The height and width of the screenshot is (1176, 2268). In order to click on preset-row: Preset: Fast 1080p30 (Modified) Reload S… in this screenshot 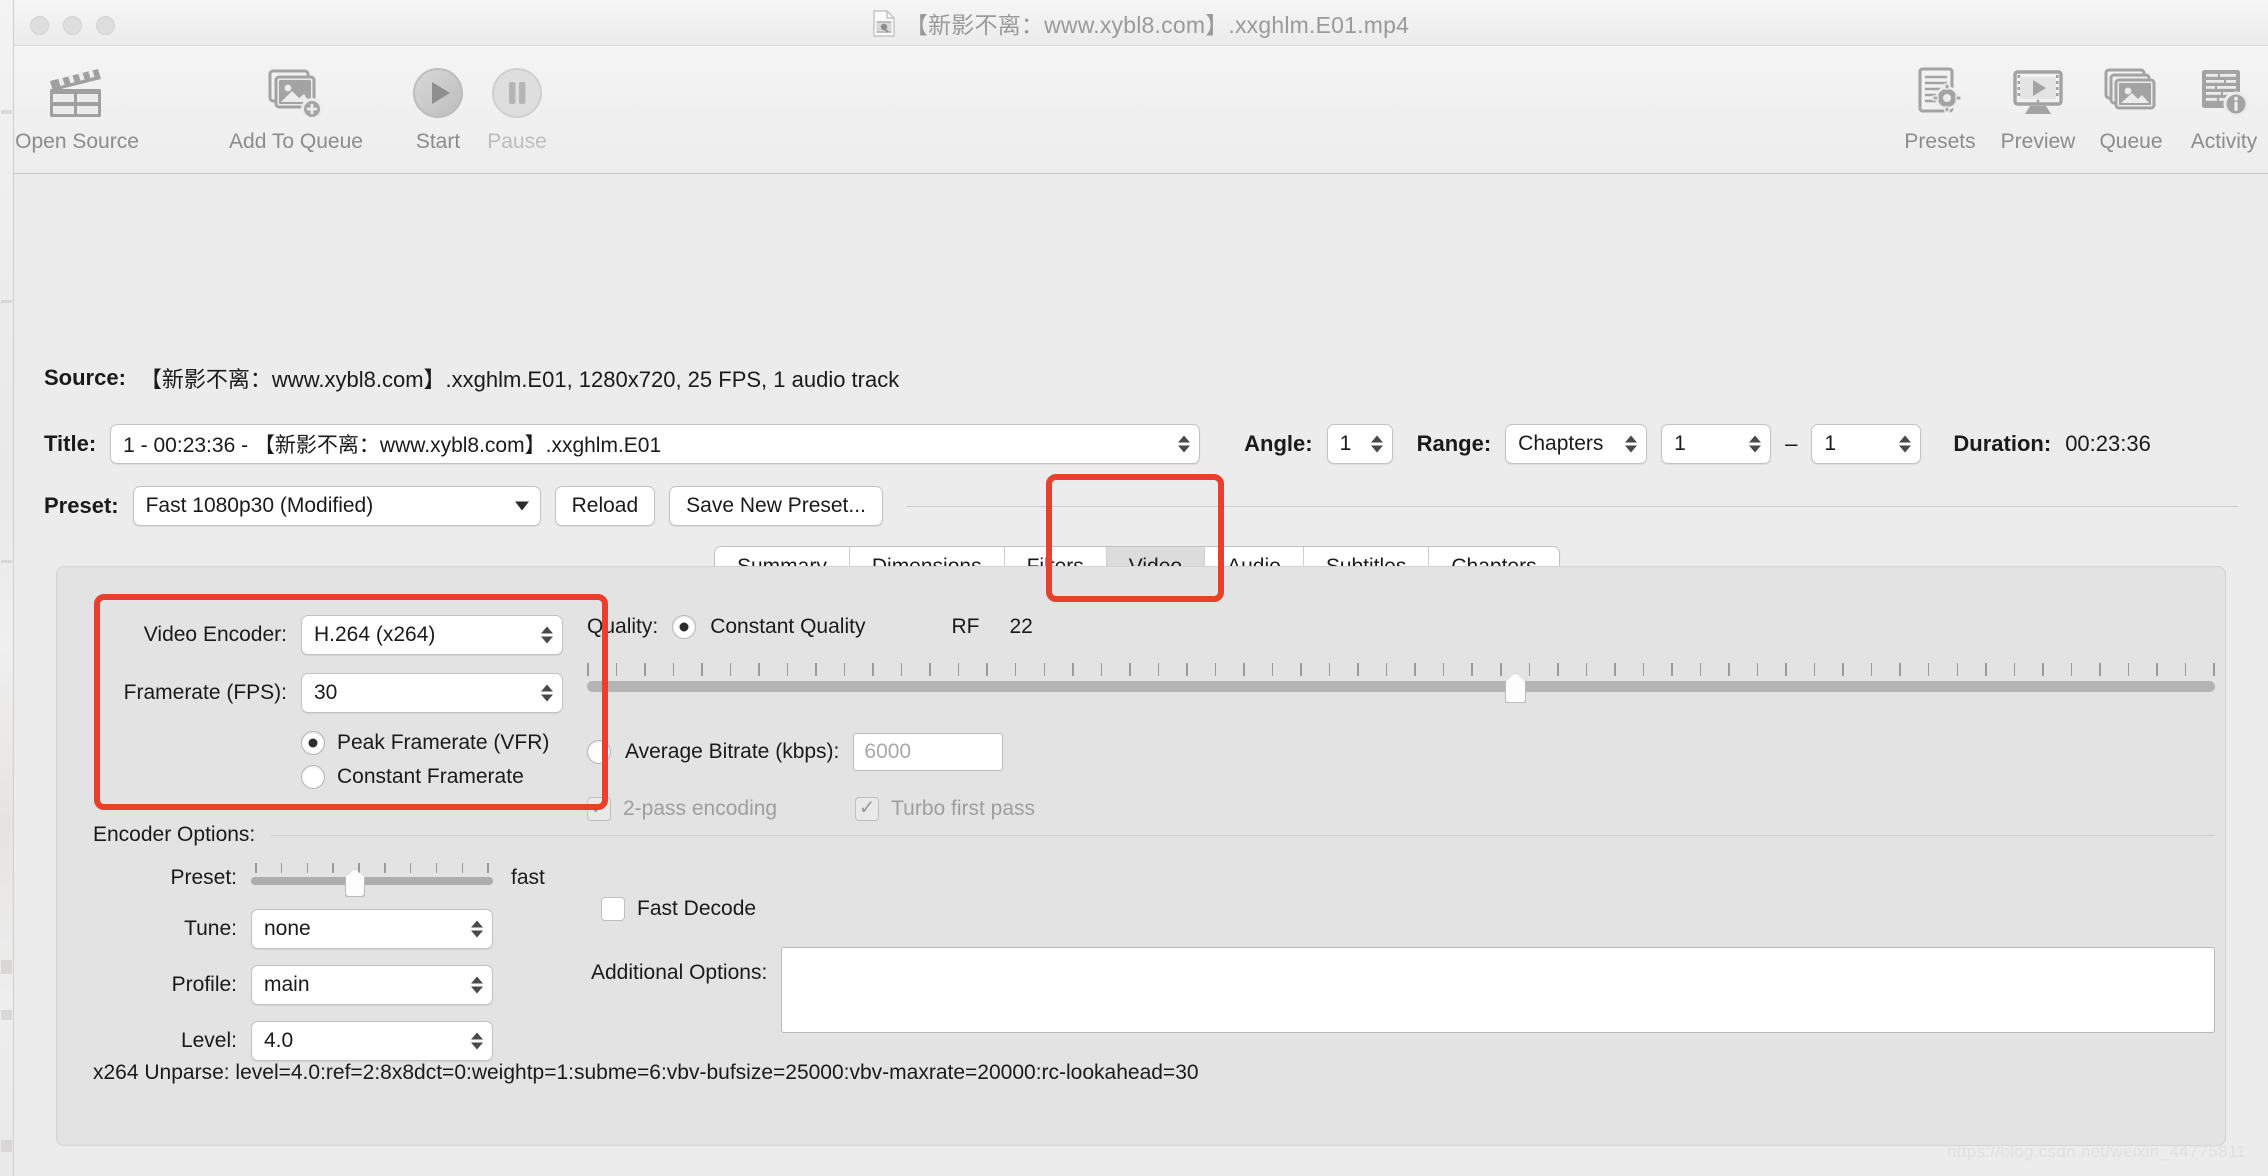, I will do `click(1141, 506)`.